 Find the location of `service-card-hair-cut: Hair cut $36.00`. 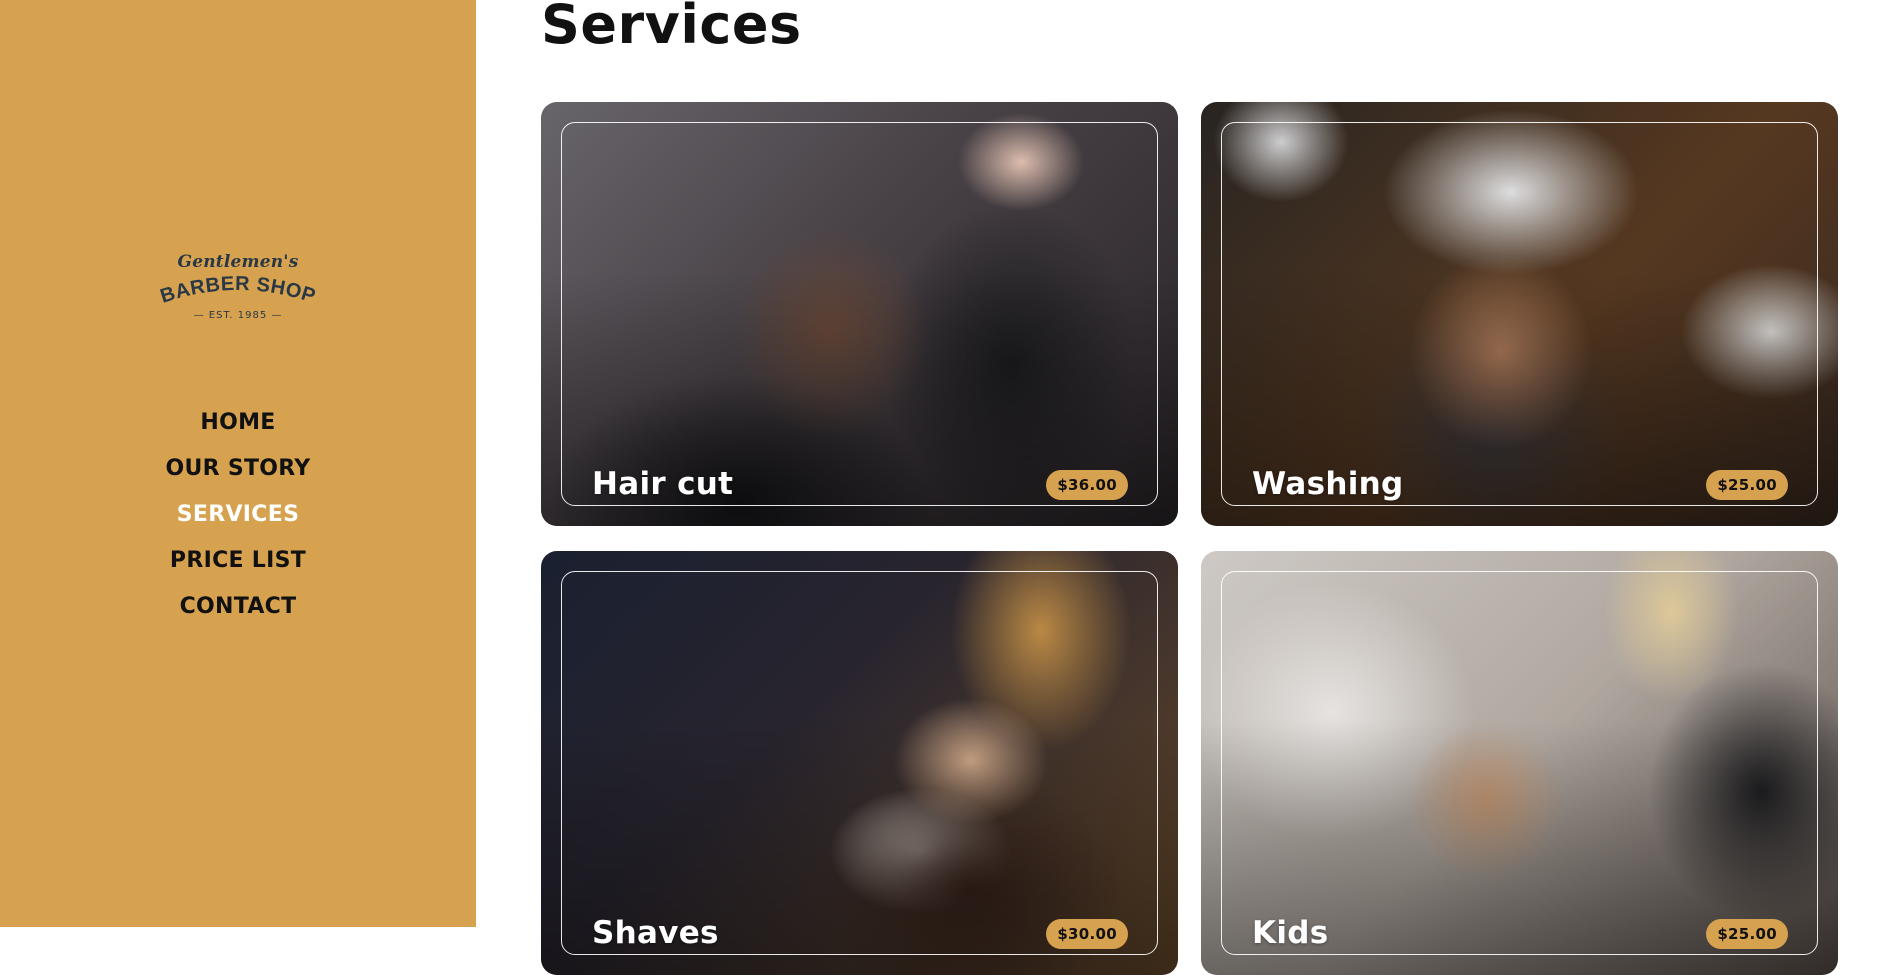

service-card-hair-cut: Hair cut $36.00 is located at coordinates (859, 314).